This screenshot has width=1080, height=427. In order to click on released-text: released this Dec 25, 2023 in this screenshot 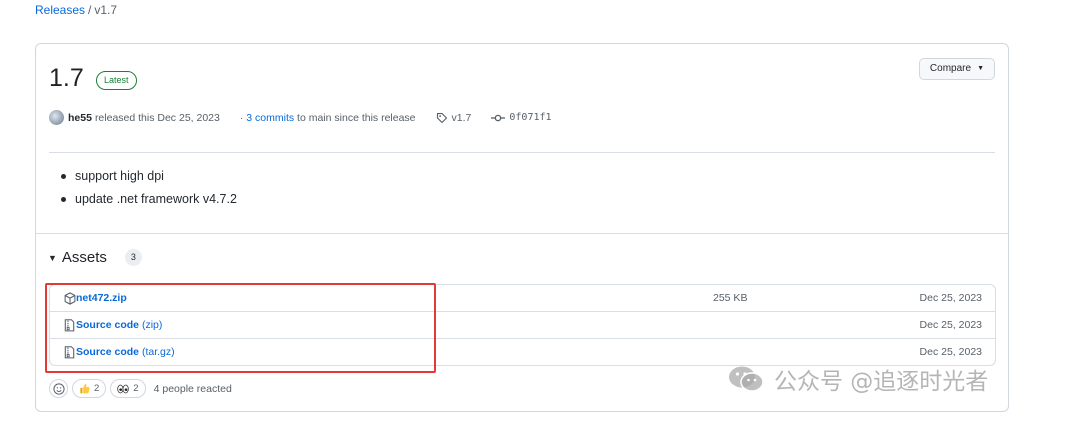, I will do `click(157, 117)`.